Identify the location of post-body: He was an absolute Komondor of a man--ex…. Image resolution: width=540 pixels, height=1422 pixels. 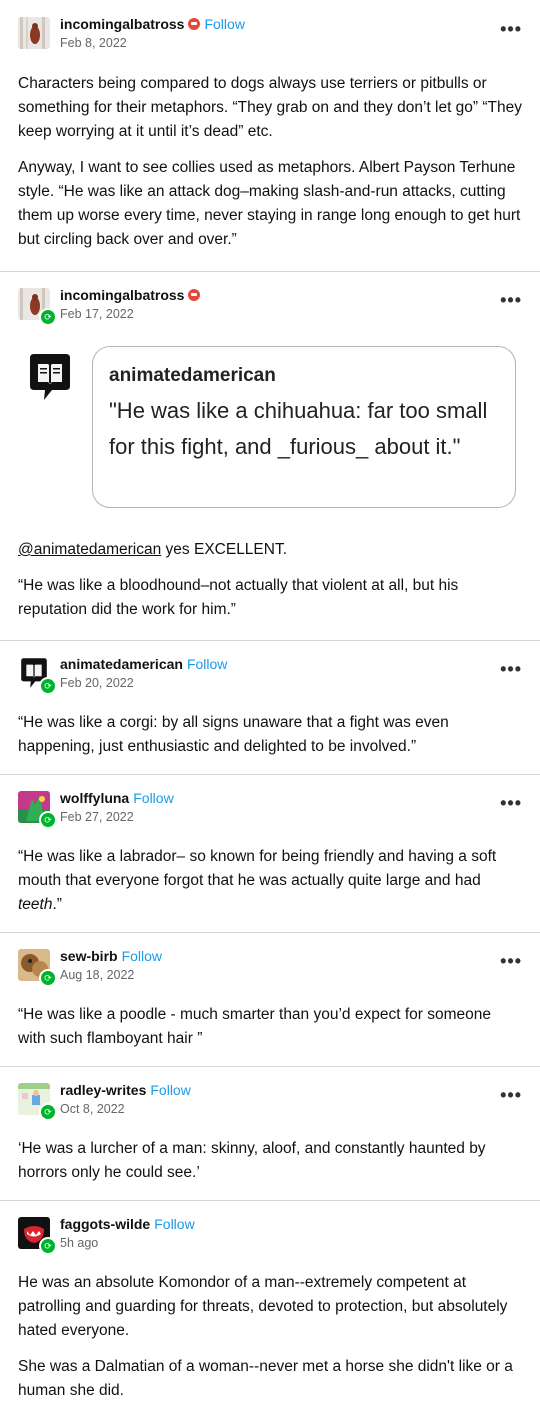
(270, 1343).